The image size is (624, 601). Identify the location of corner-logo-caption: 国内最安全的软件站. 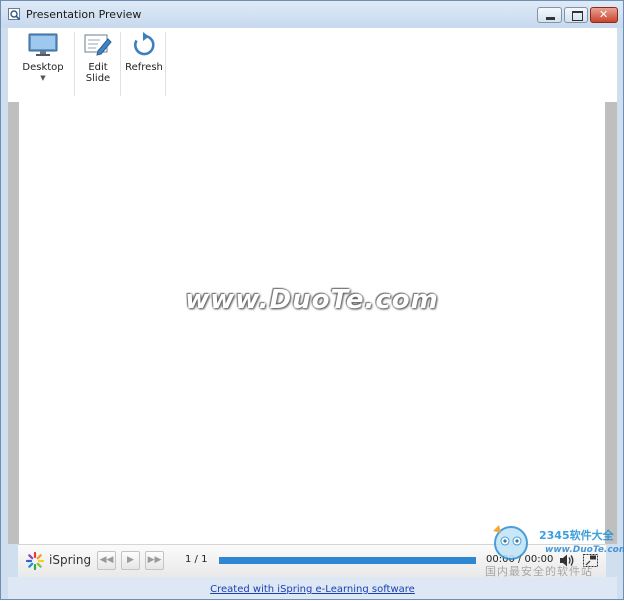
(539, 571).